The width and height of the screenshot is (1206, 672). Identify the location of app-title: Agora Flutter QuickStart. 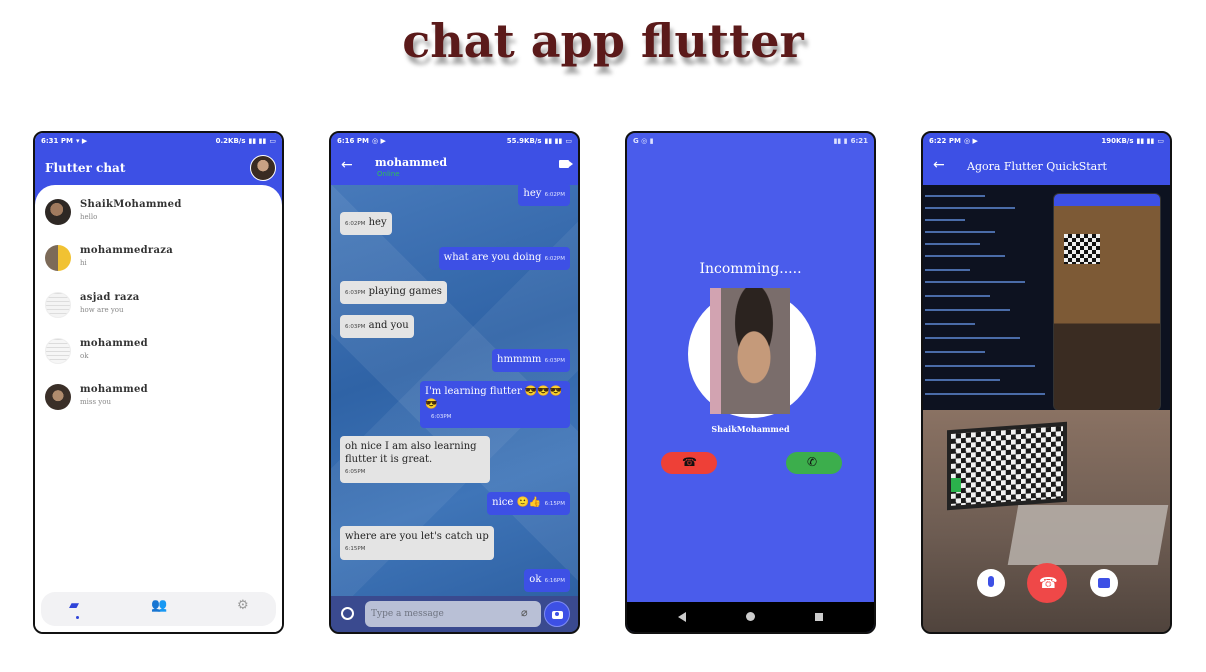
(1037, 166).